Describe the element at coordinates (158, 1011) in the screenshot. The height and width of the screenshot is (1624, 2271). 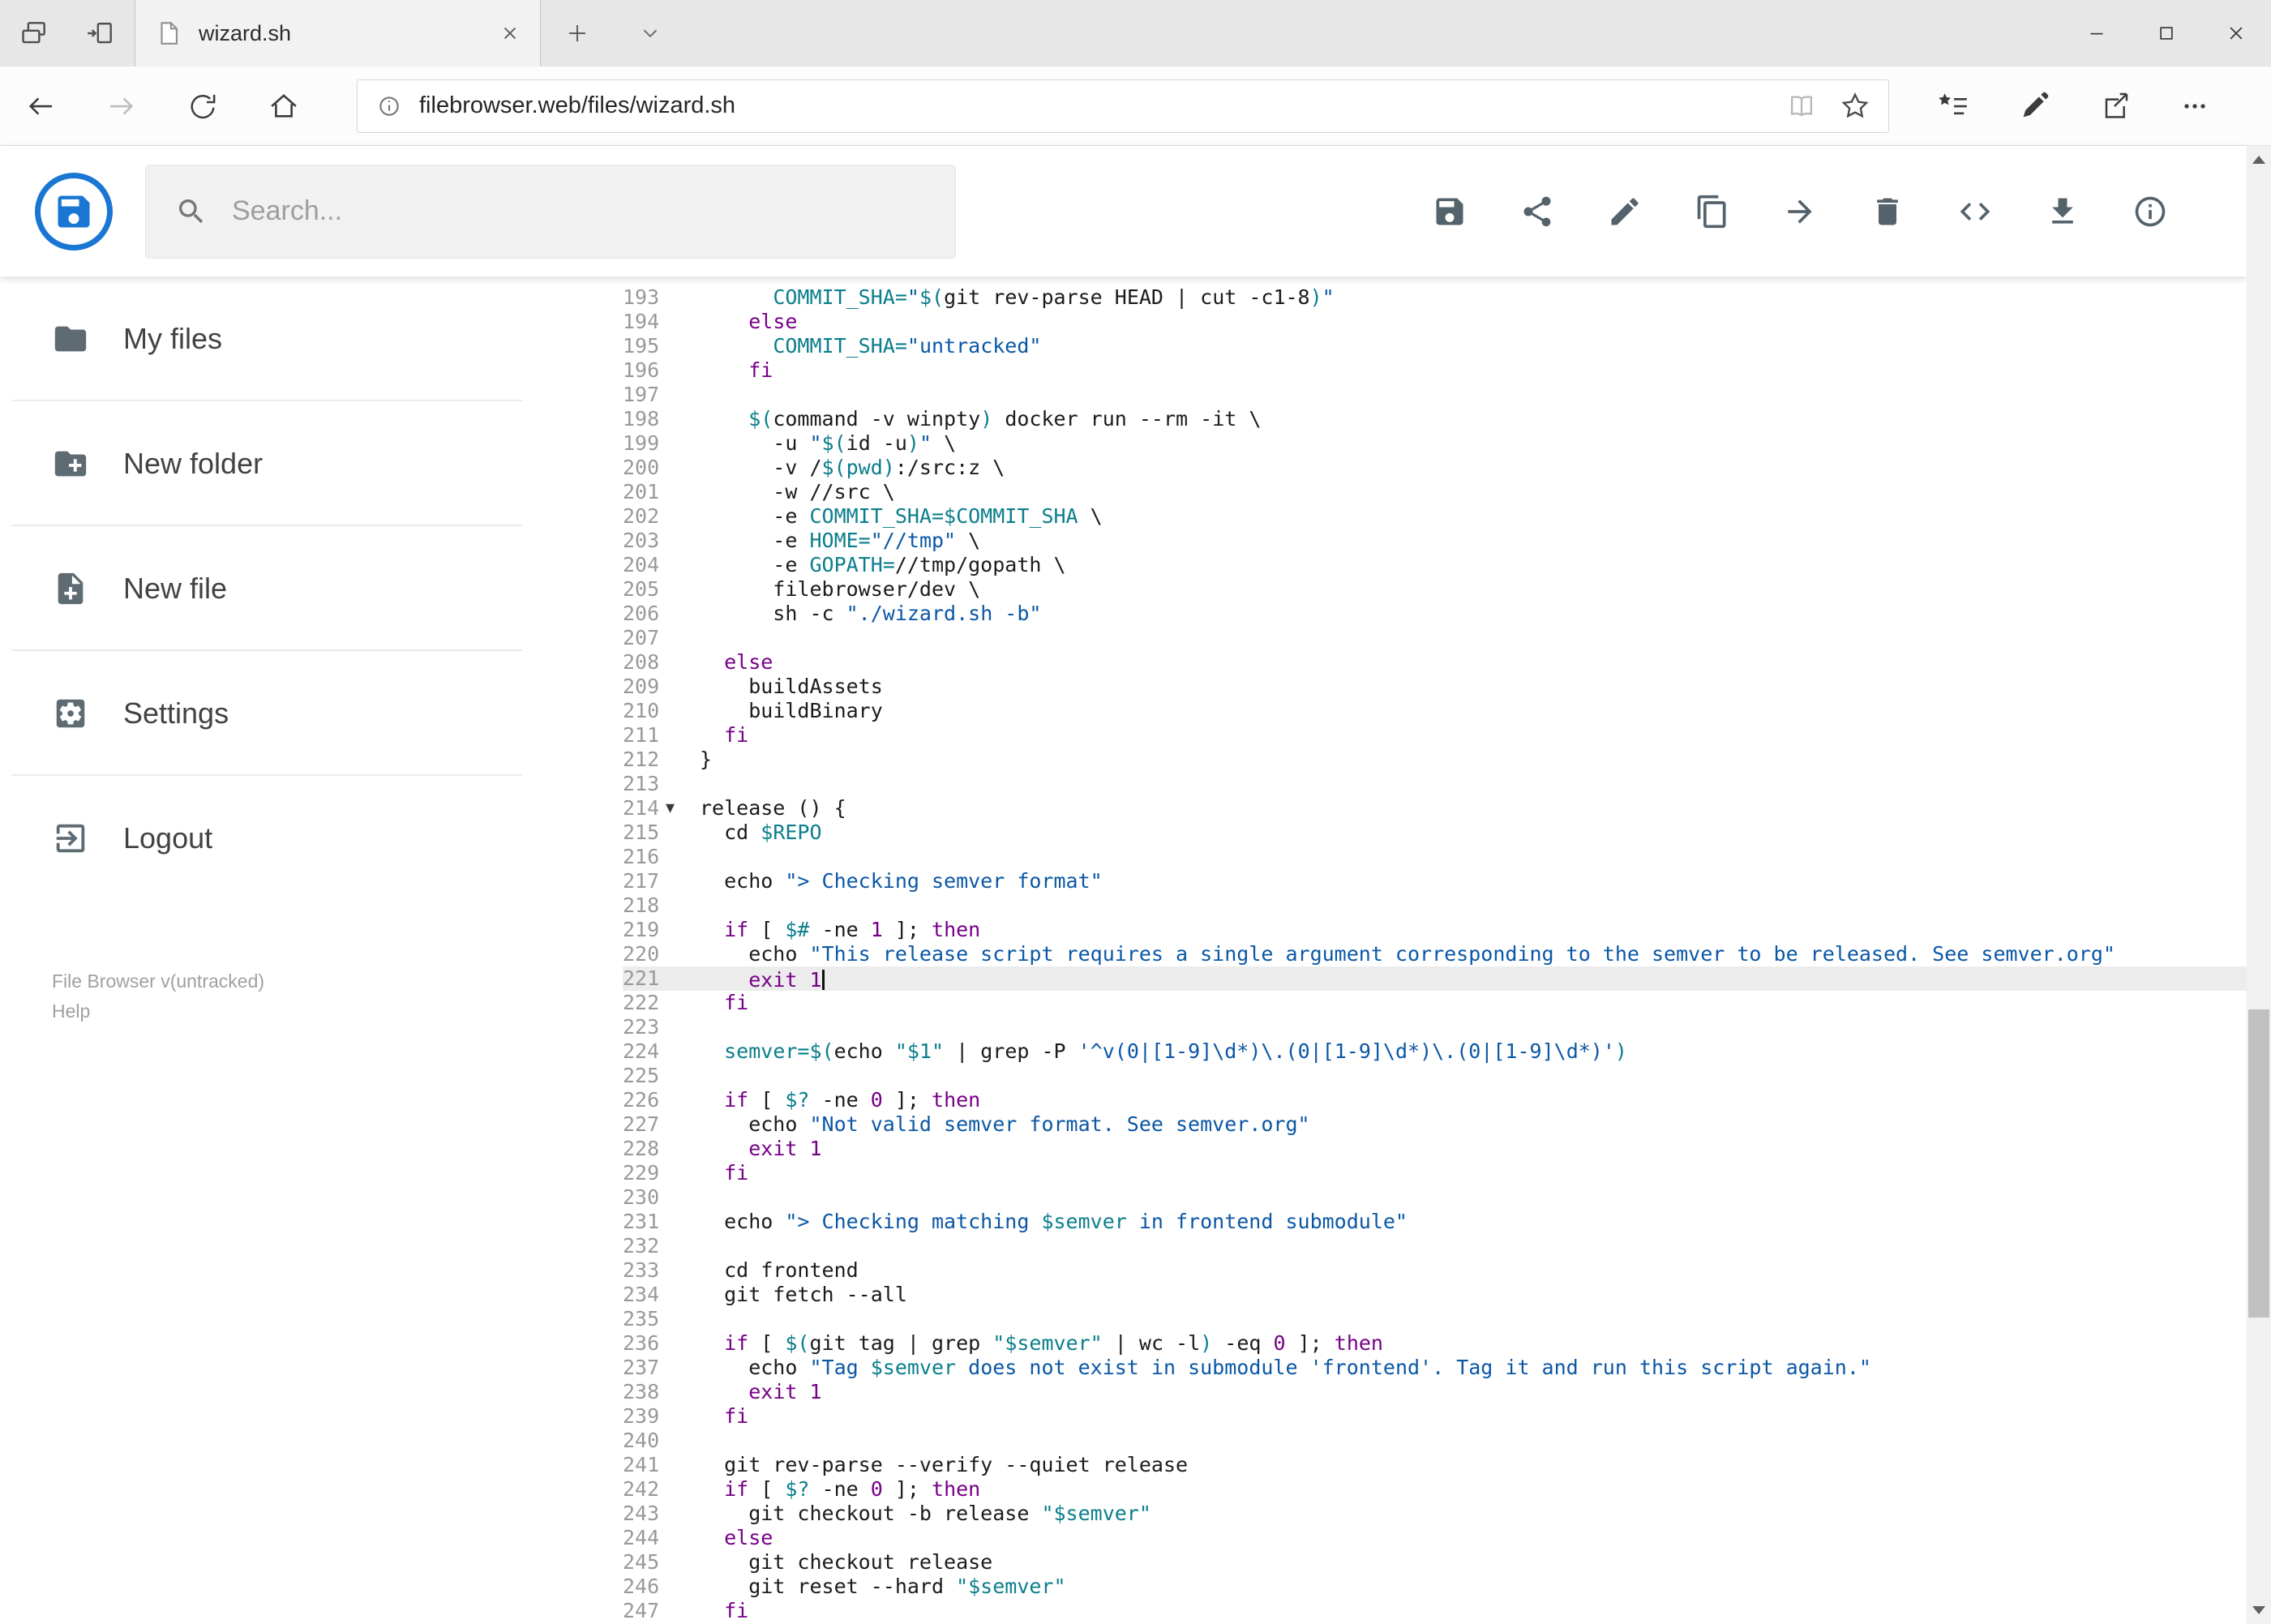
I see `help-link: Help` at that location.